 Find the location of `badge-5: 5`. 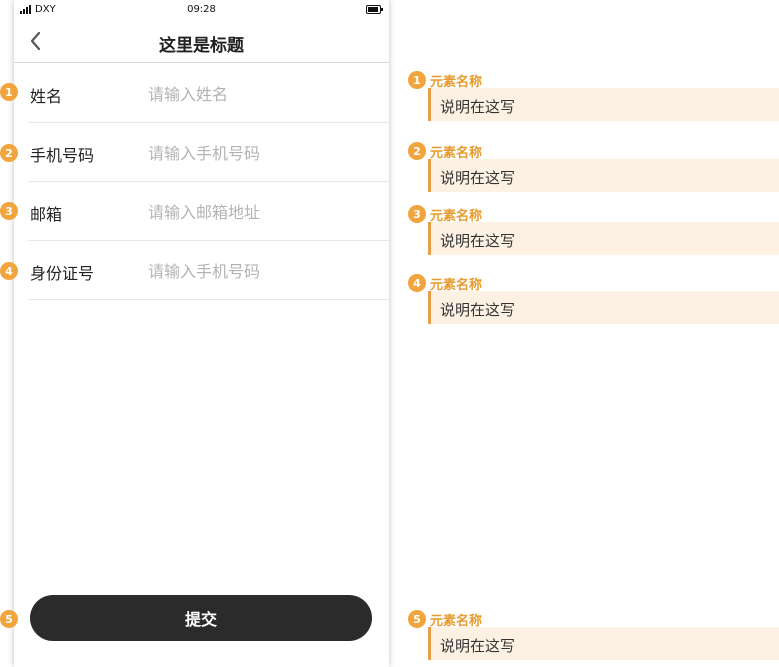

badge-5: 5 is located at coordinates (9, 619).